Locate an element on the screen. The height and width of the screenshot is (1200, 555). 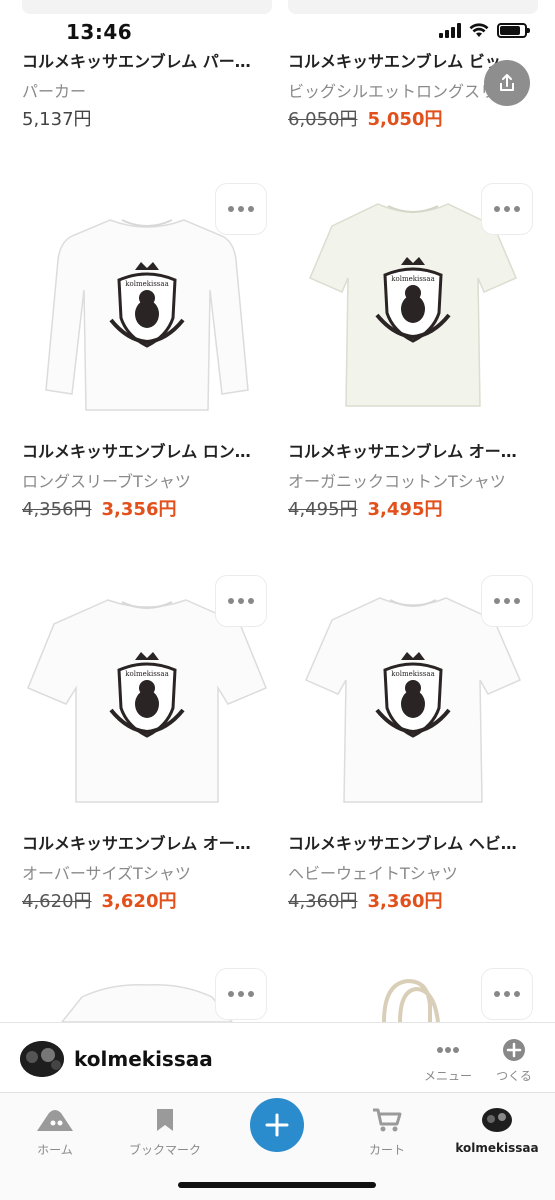
menu-button: メニュー is located at coordinates (448, 1060).